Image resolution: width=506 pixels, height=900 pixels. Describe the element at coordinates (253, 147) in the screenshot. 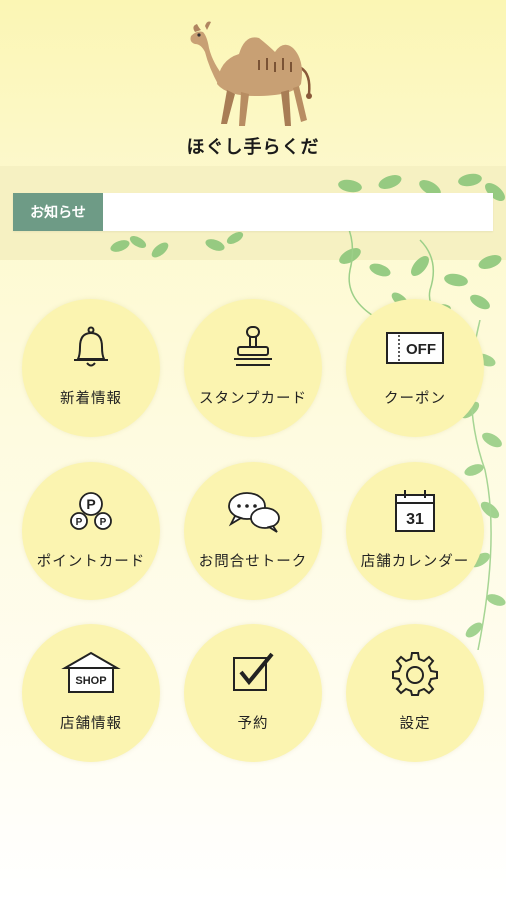

I see `app-name: ほぐし手らくだ` at that location.